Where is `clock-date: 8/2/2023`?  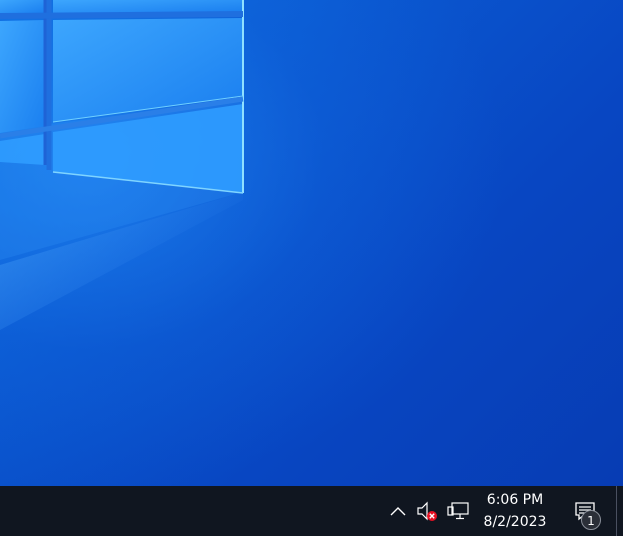
clock-date: 8/2/2023 is located at coordinates (515, 522).